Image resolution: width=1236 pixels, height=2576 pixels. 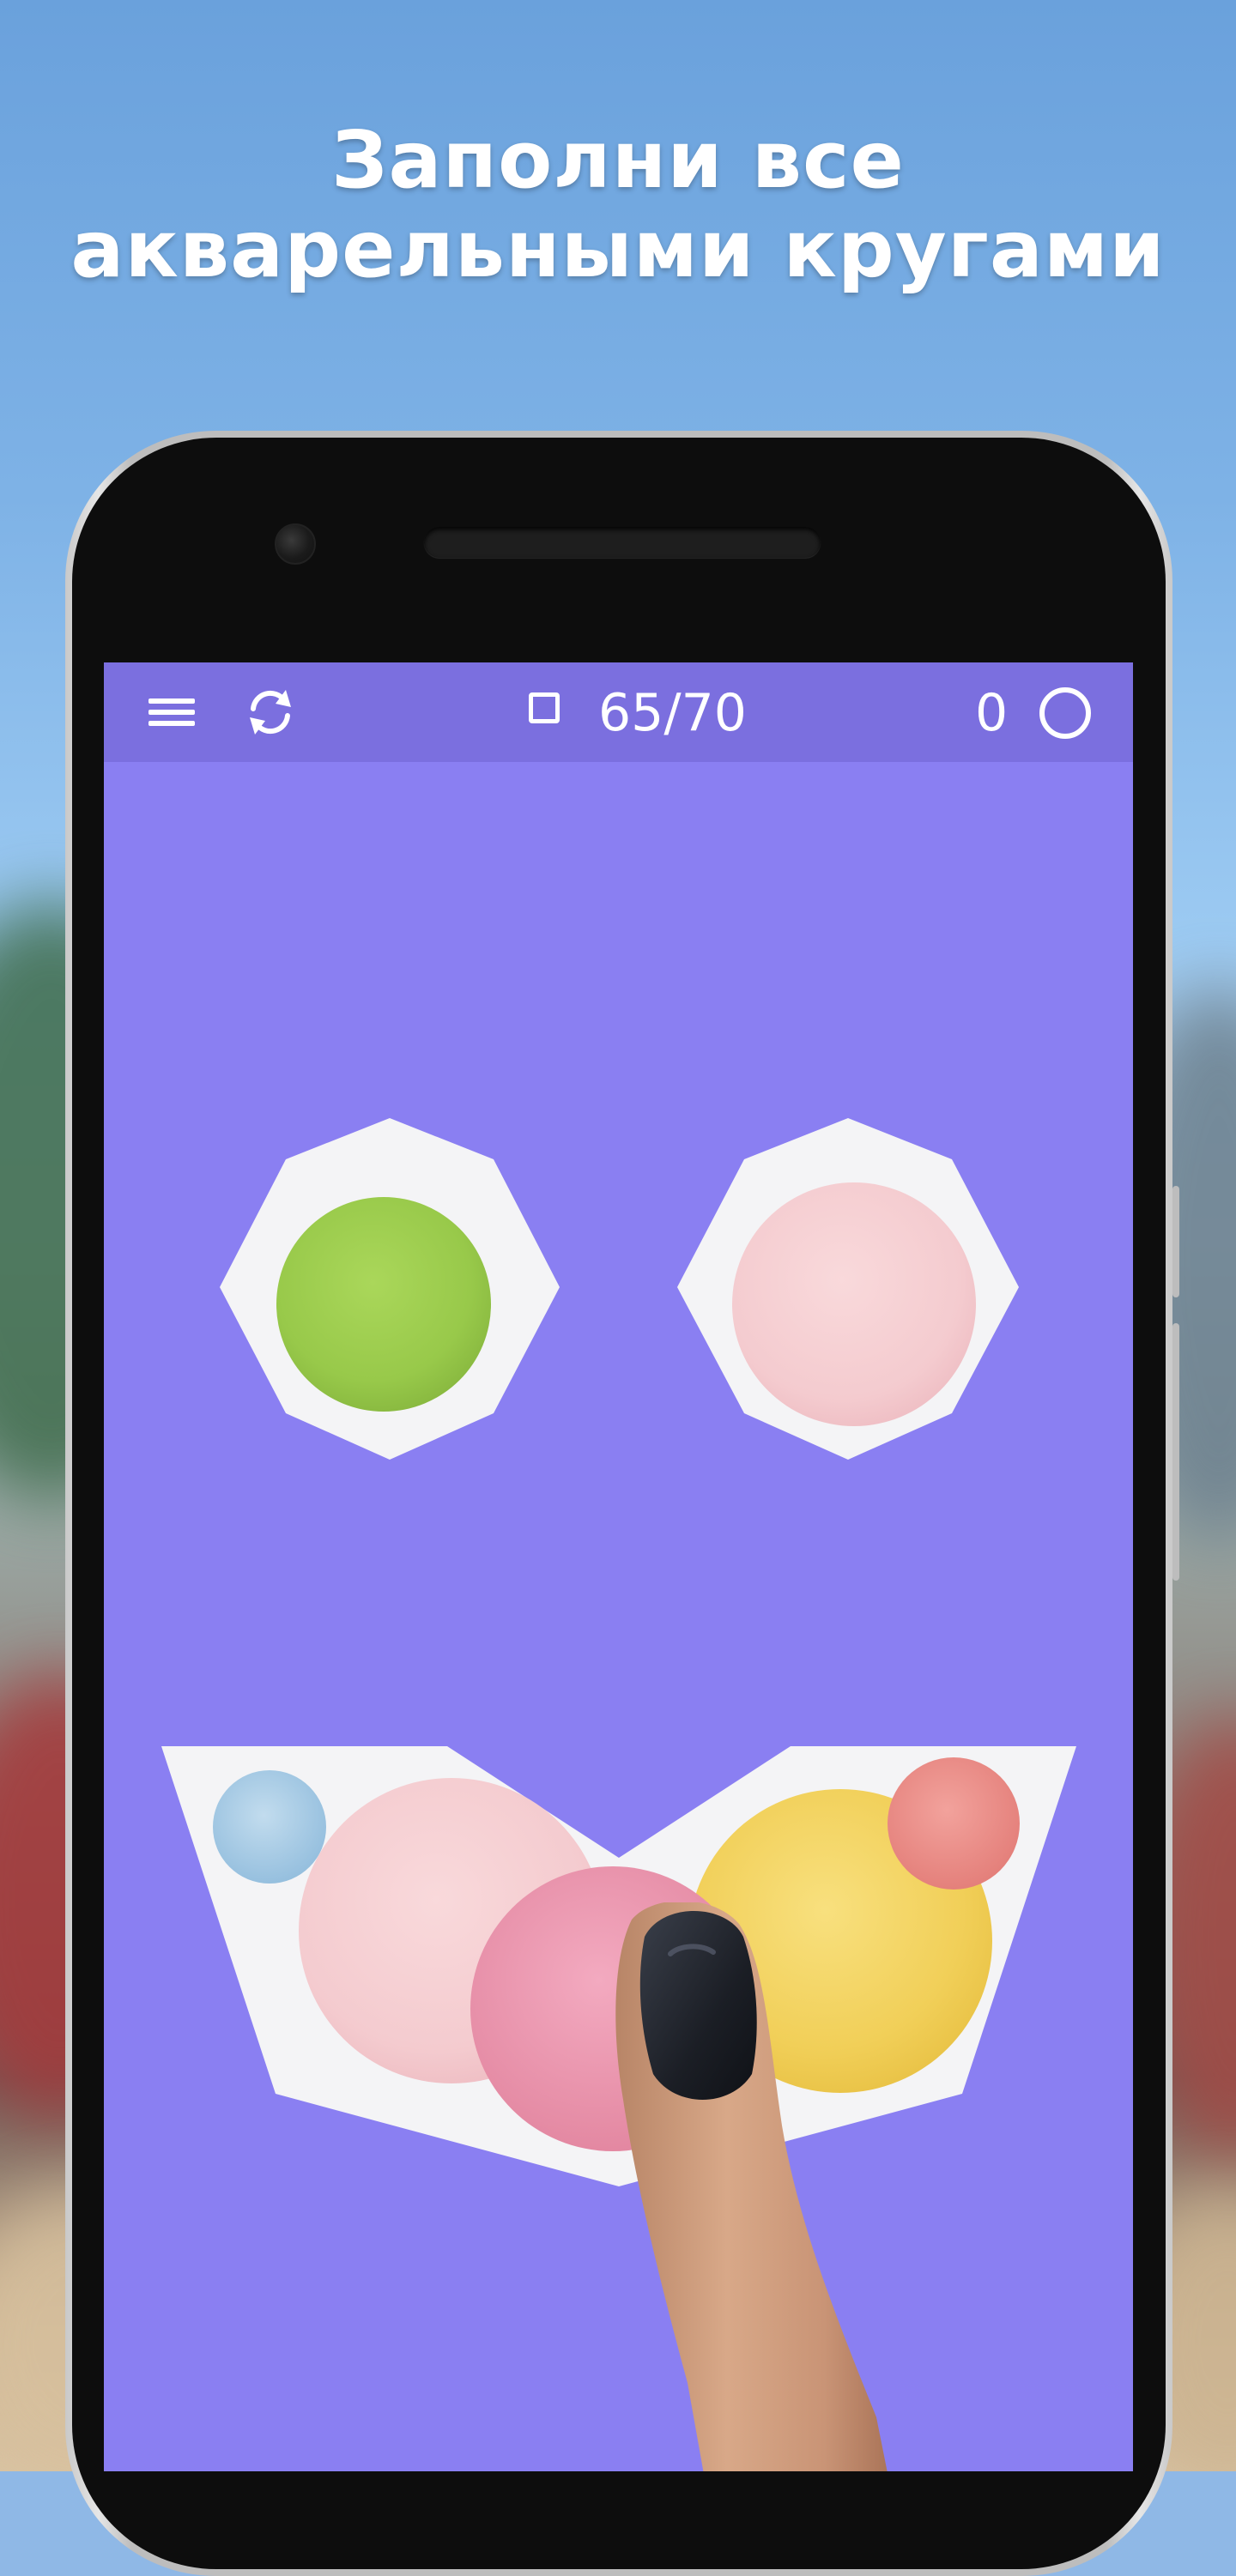 What do you see at coordinates (622, 542) in the screenshot?
I see `earpiece-speaker` at bounding box center [622, 542].